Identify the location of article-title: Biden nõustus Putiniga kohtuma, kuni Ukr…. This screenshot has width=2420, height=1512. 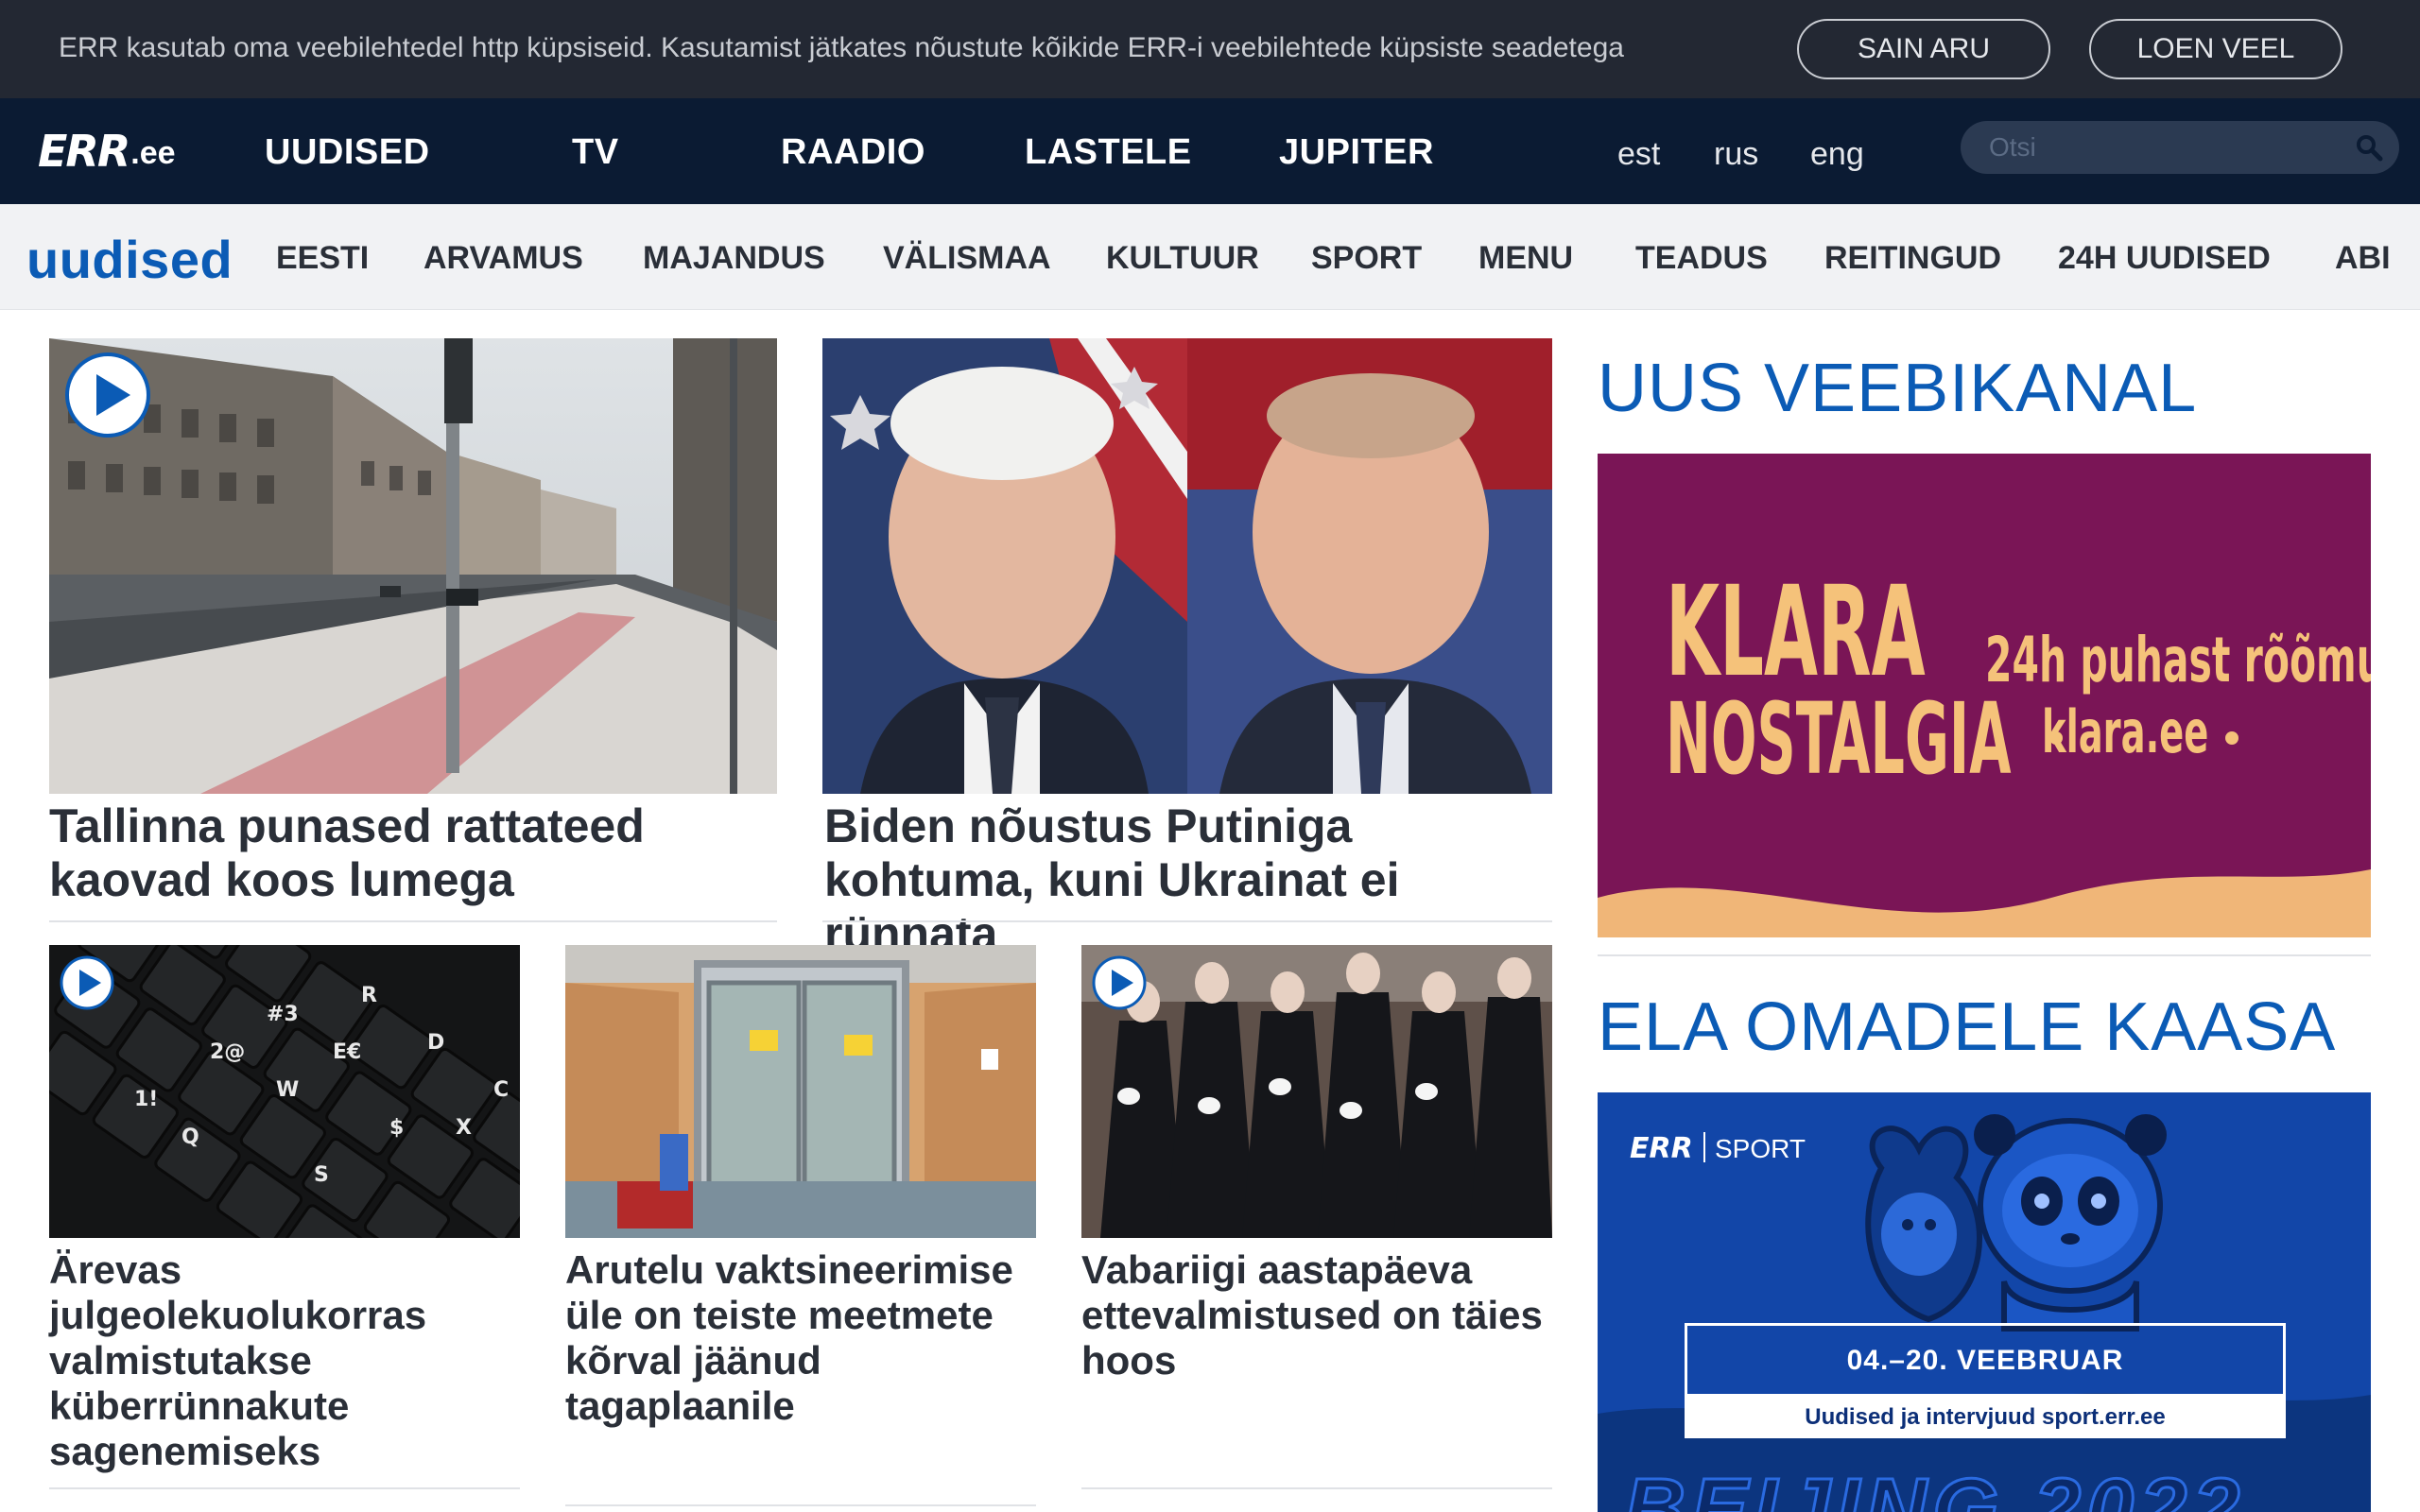
(1188, 880).